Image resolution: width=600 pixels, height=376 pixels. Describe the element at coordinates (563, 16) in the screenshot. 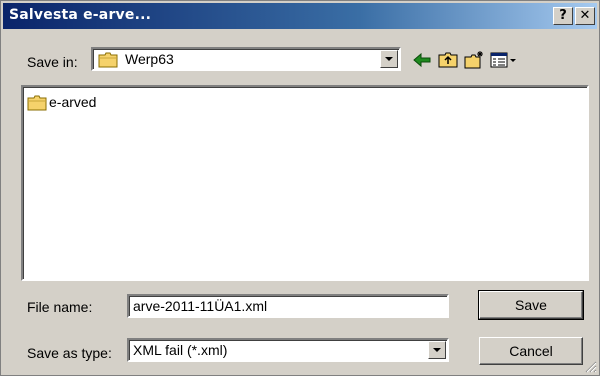

I see `help-button: ?` at that location.